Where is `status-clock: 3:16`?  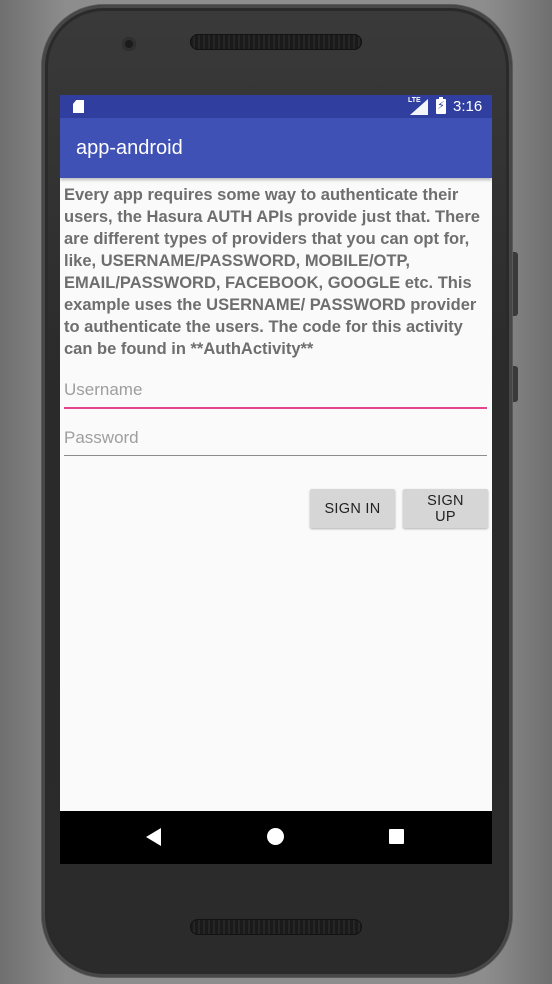 status-clock: 3:16 is located at coordinates (468, 106).